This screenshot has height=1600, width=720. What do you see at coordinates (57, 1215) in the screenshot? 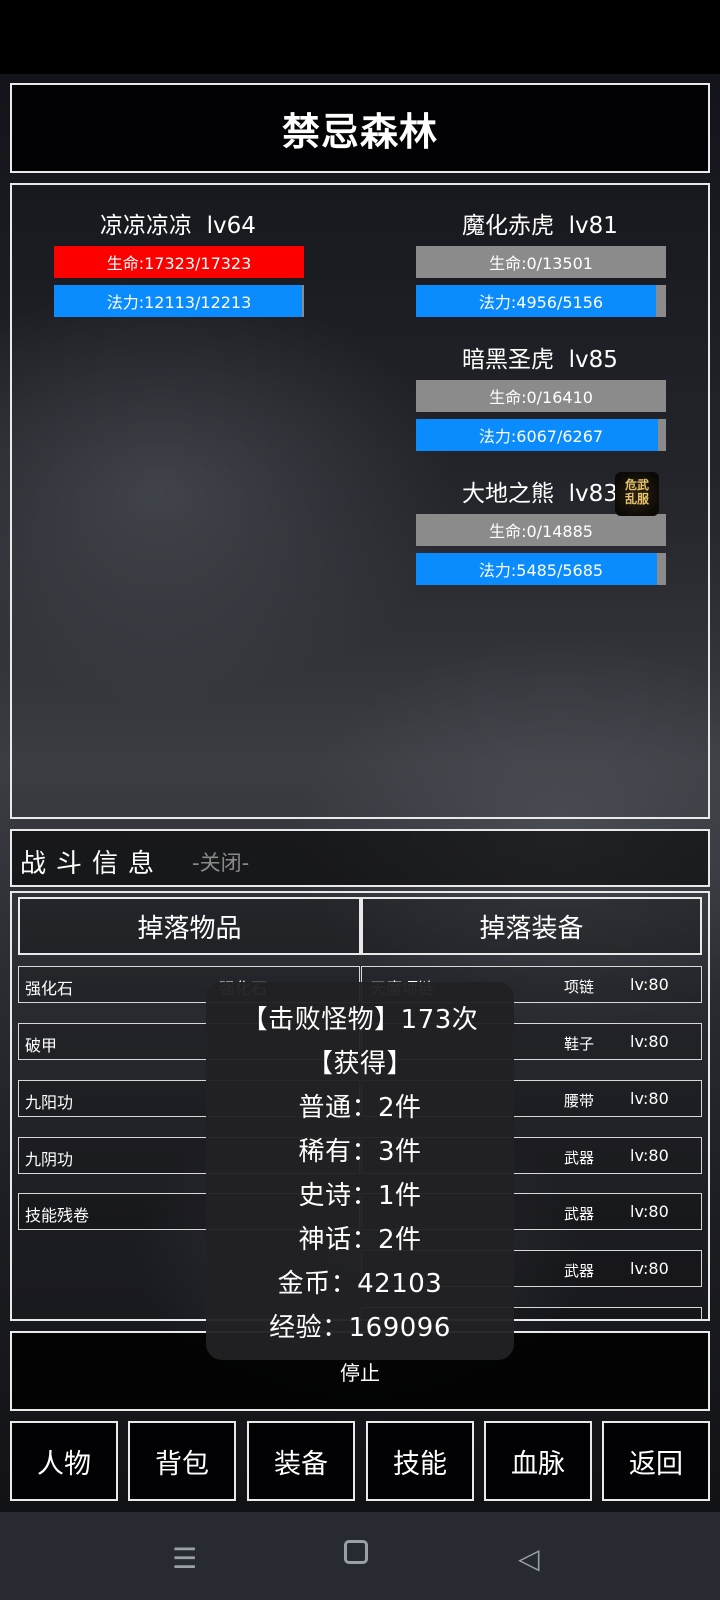
I see `drop-item-name: 技能残卷` at bounding box center [57, 1215].